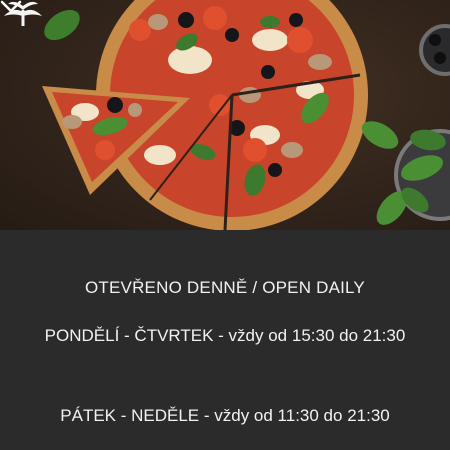 Image resolution: width=450 pixels, height=450 pixels. I want to click on chevron-down-icon, so click(11, 7).